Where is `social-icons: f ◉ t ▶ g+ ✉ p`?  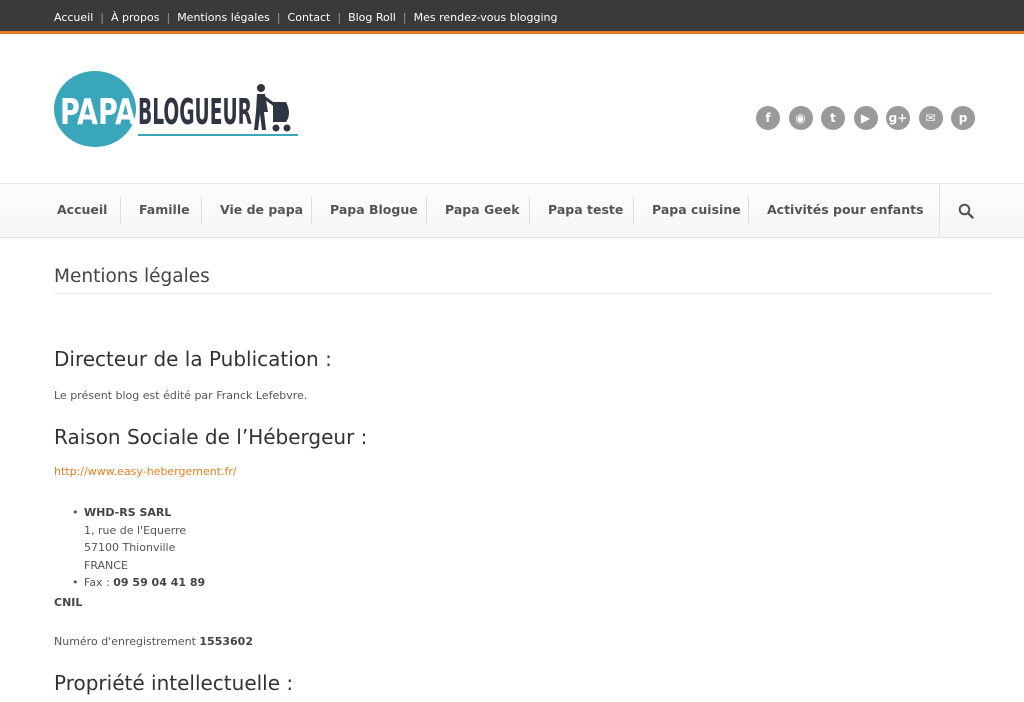 social-icons: f ◉ t ▶ g+ ✉ p is located at coordinates (870, 118).